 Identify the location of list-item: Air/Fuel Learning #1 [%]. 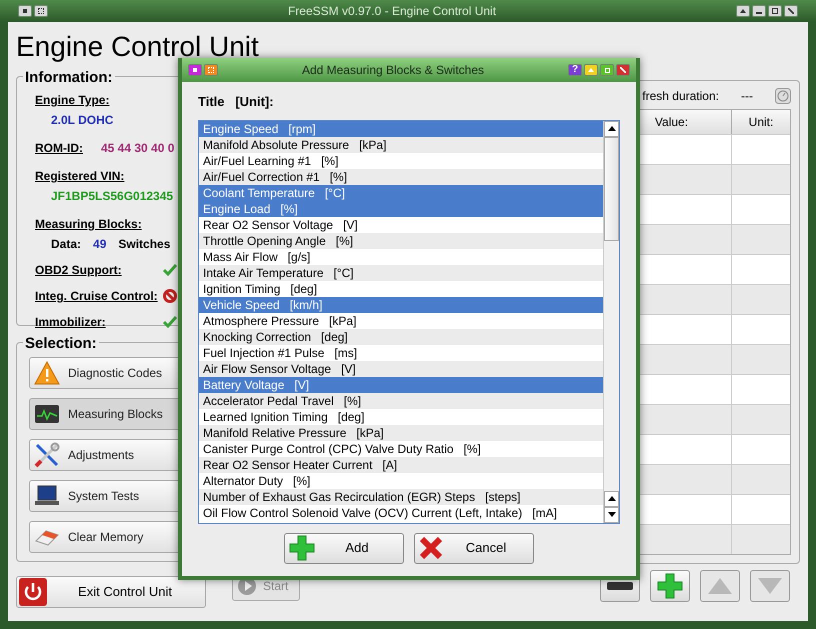
(401, 160).